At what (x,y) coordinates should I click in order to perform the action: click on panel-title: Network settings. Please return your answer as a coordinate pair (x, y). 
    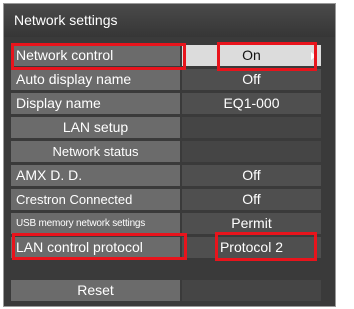
    Looking at the image, I should click on (169, 20).